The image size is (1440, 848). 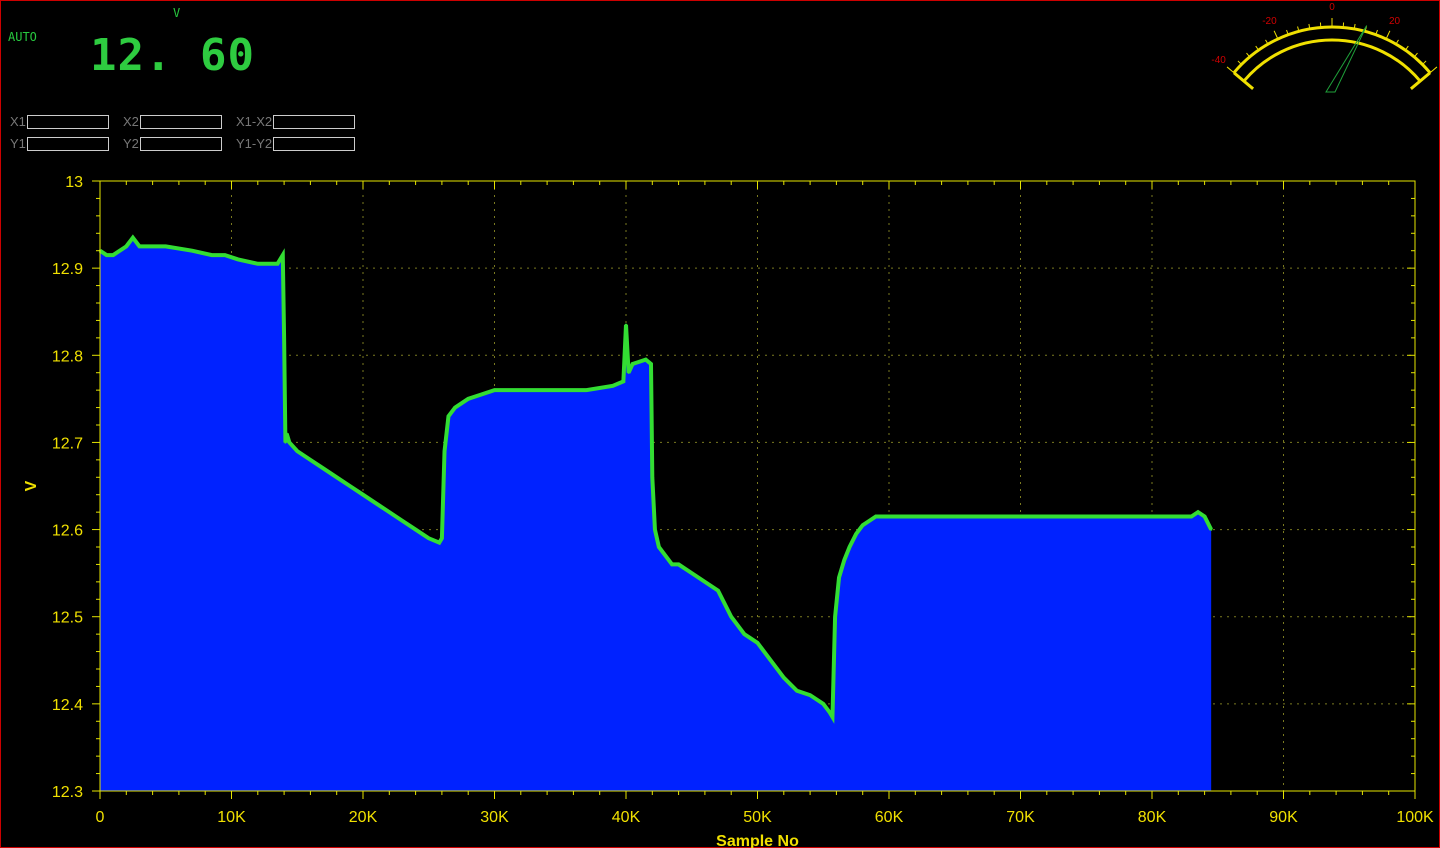 What do you see at coordinates (757, 840) in the screenshot?
I see `x-axis-label: Sample No` at bounding box center [757, 840].